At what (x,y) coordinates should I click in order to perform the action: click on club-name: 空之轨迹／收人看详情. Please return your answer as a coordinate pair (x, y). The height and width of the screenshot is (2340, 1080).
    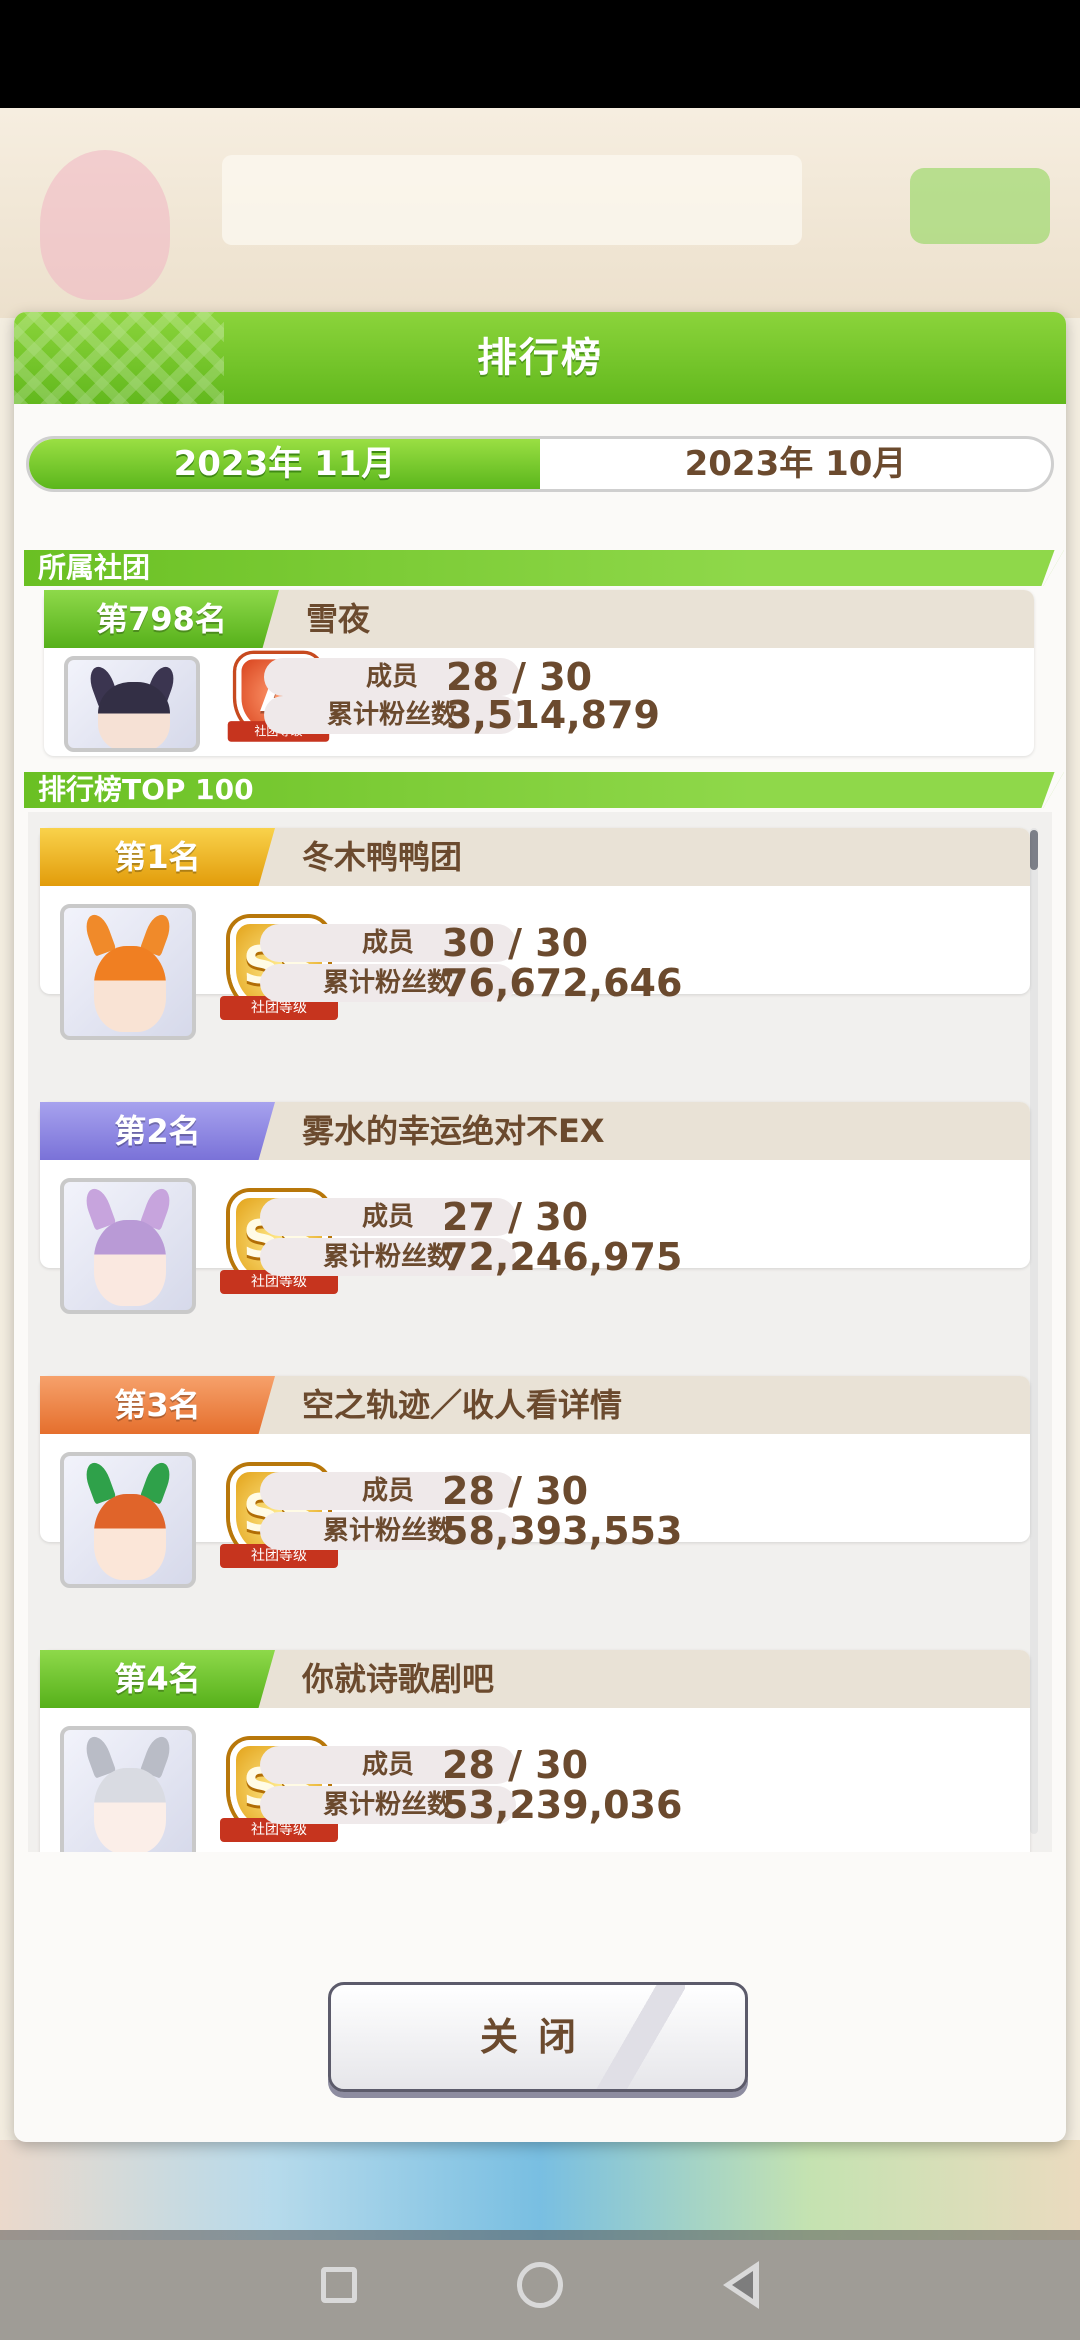
    Looking at the image, I should click on (462, 1405).